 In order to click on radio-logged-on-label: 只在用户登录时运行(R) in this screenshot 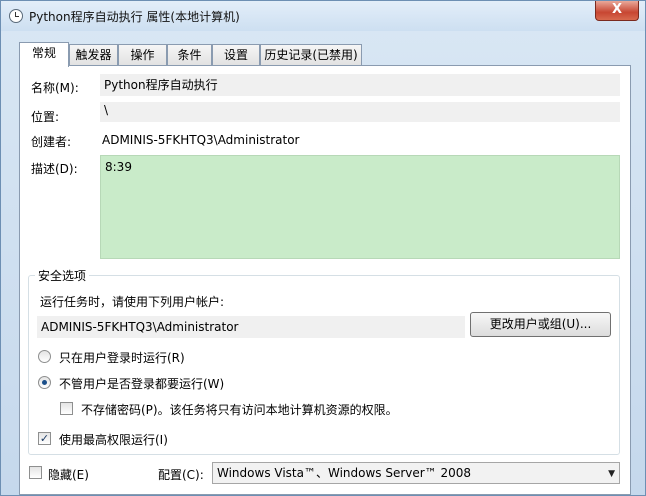, I will do `click(122, 357)`.